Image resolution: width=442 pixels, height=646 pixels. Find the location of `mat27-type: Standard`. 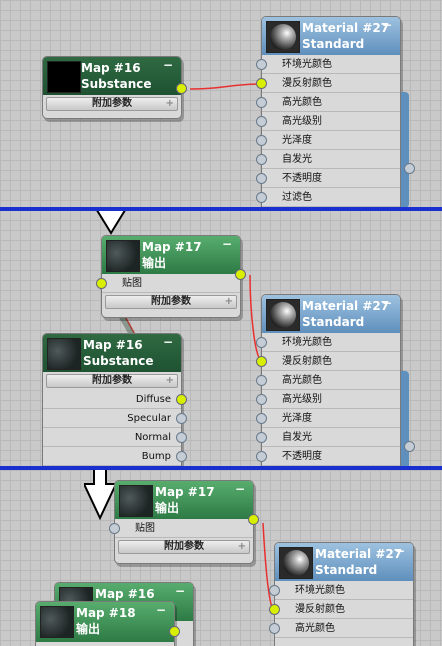

mat27-type: Standard is located at coordinates (333, 322).